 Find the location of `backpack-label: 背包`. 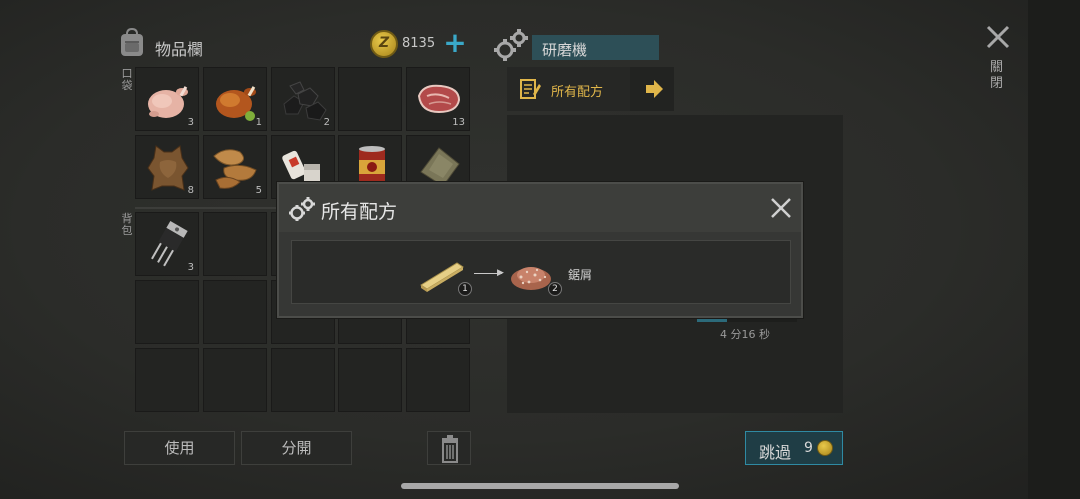

backpack-label: 背包 is located at coordinates (127, 224).